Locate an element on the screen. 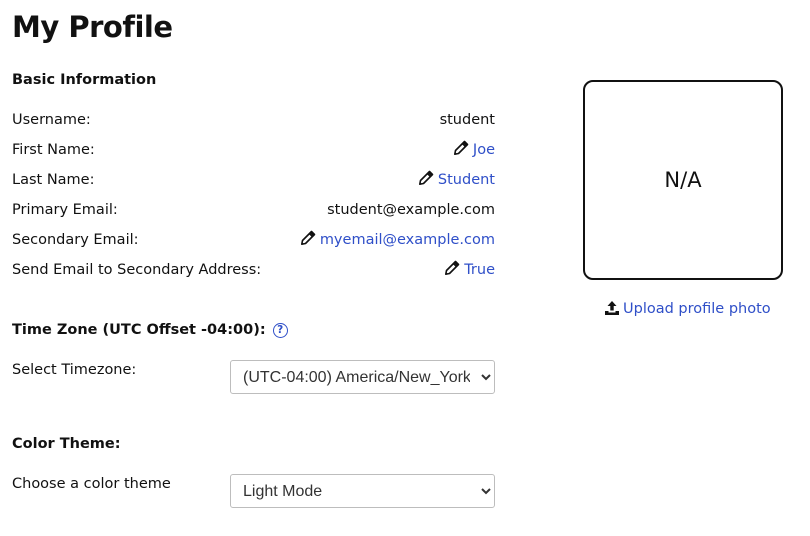  upload-icon is located at coordinates (612, 308).